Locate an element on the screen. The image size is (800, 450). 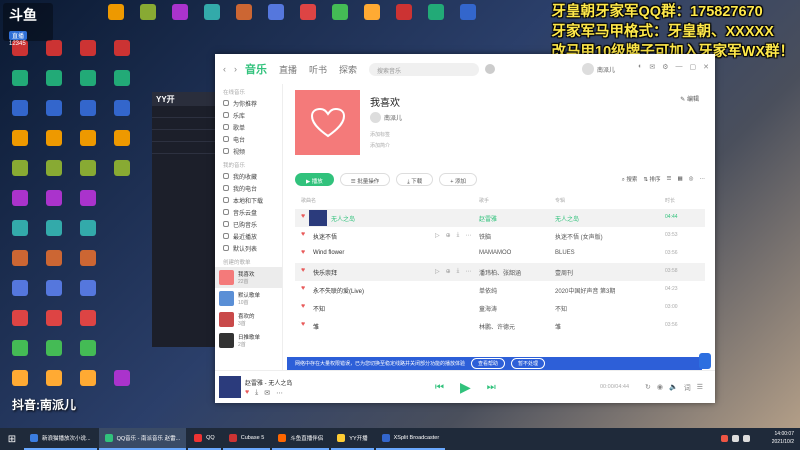
add-tag-link: 添加标签 is located at coordinates (380, 134).